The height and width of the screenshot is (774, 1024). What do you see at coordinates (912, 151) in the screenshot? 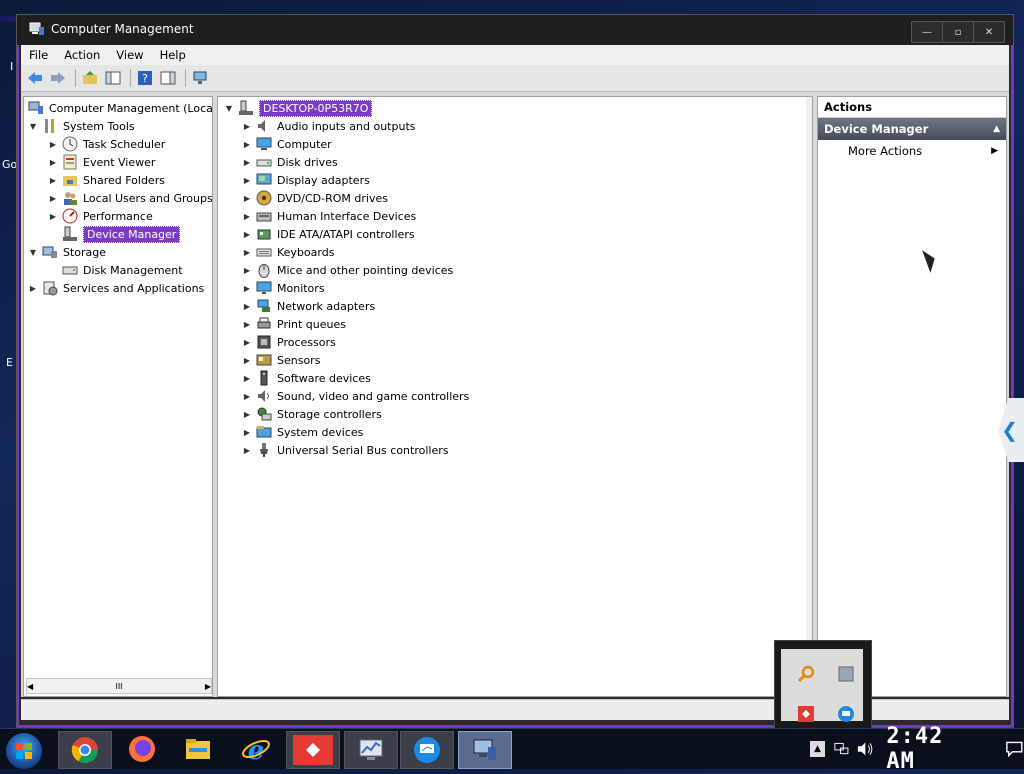
I see `more-actions-item: More Actions ▶` at bounding box center [912, 151].